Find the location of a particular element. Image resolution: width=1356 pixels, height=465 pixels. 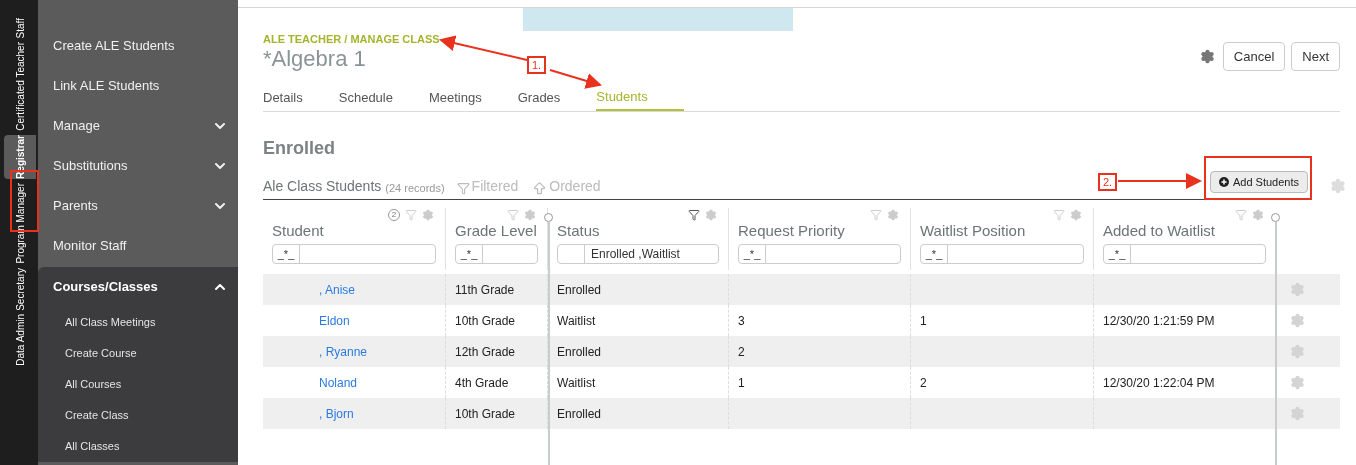

student-link: , Bjorn is located at coordinates (336, 413).